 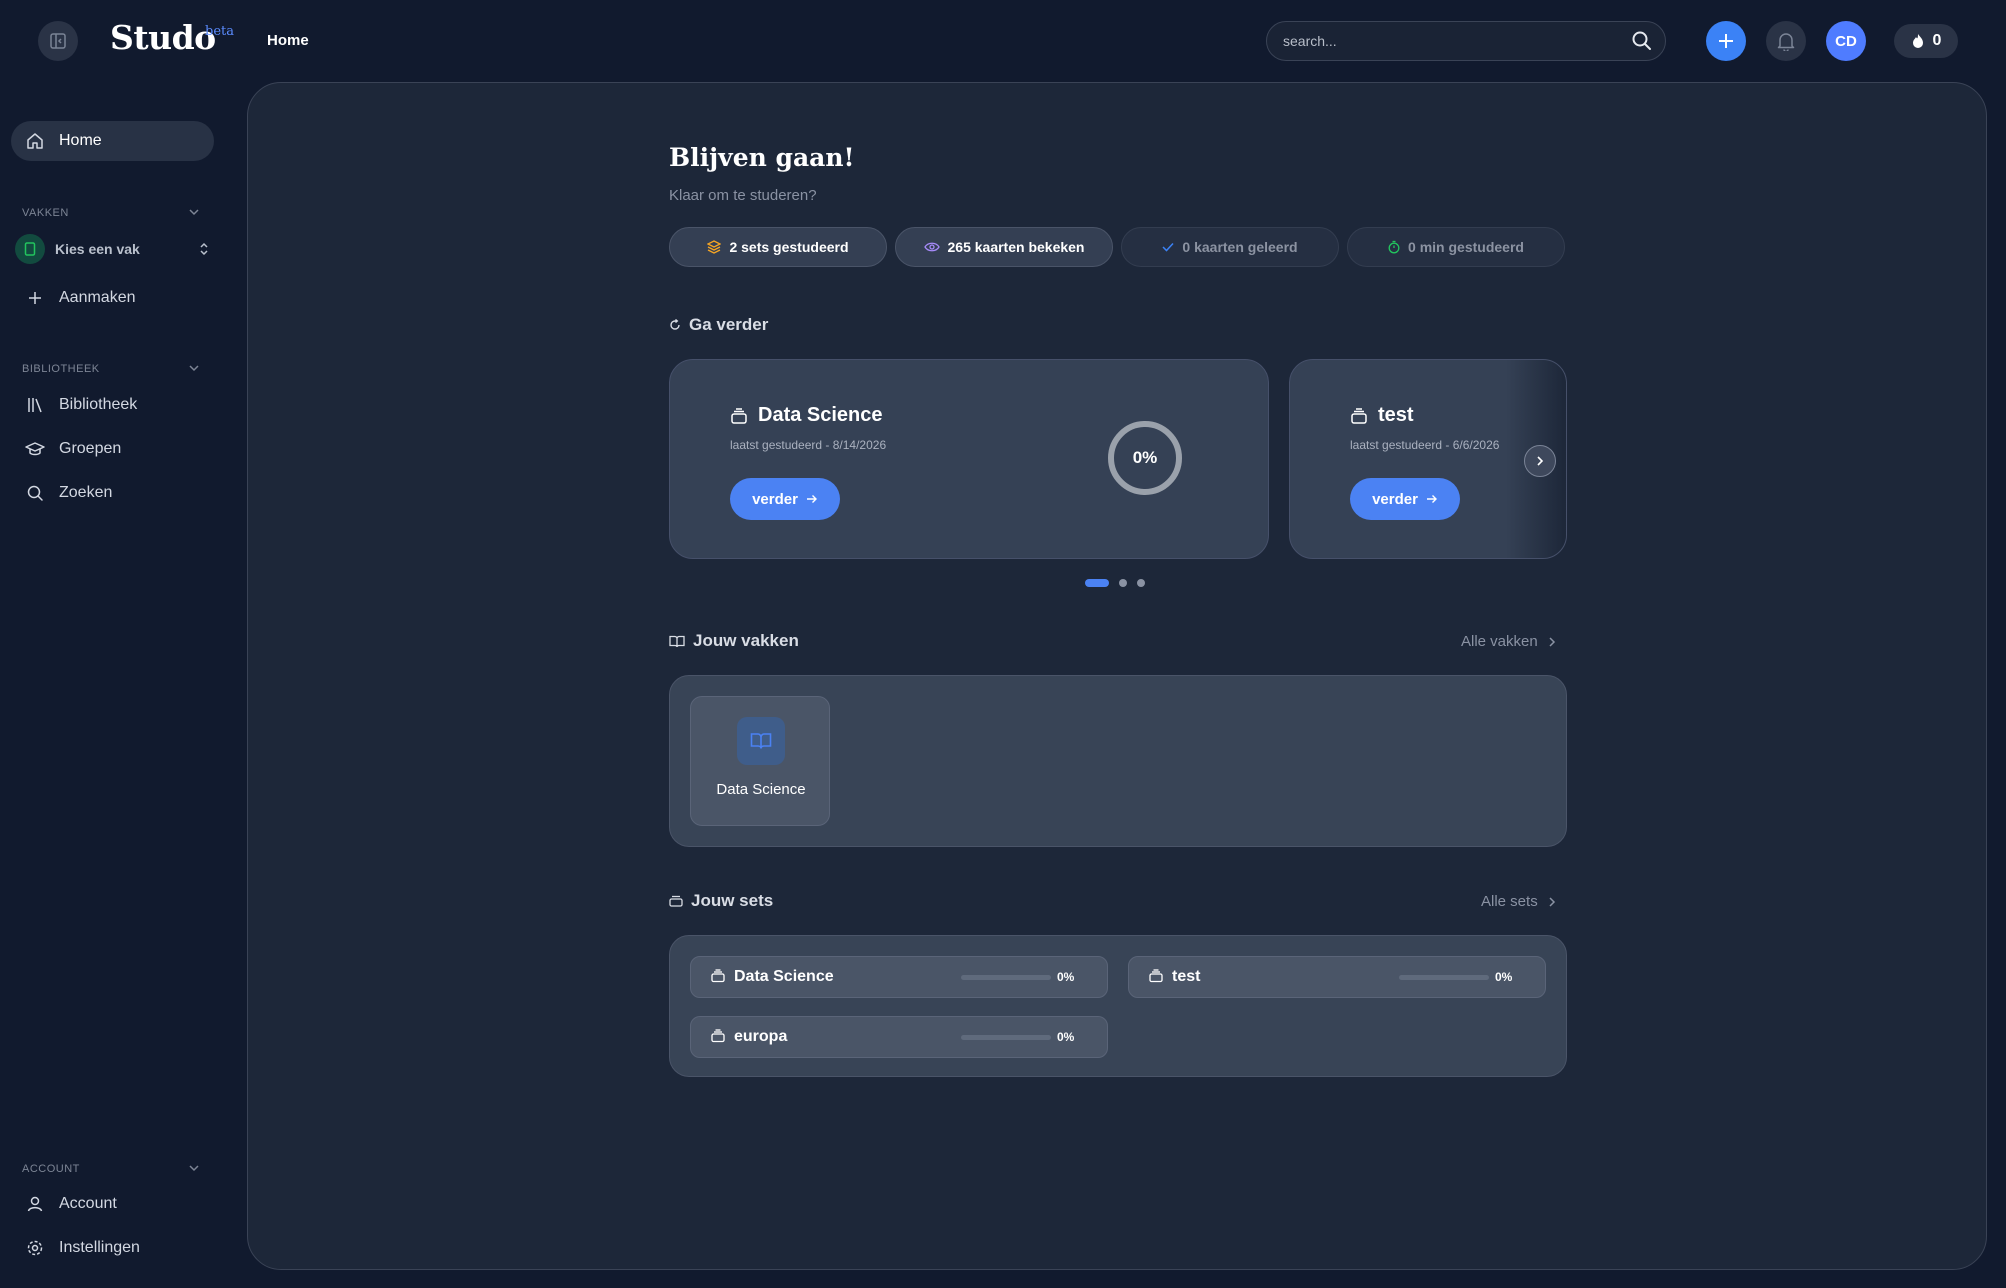 What do you see at coordinates (163, 37) in the screenshot?
I see `app-logo: Studo` at bounding box center [163, 37].